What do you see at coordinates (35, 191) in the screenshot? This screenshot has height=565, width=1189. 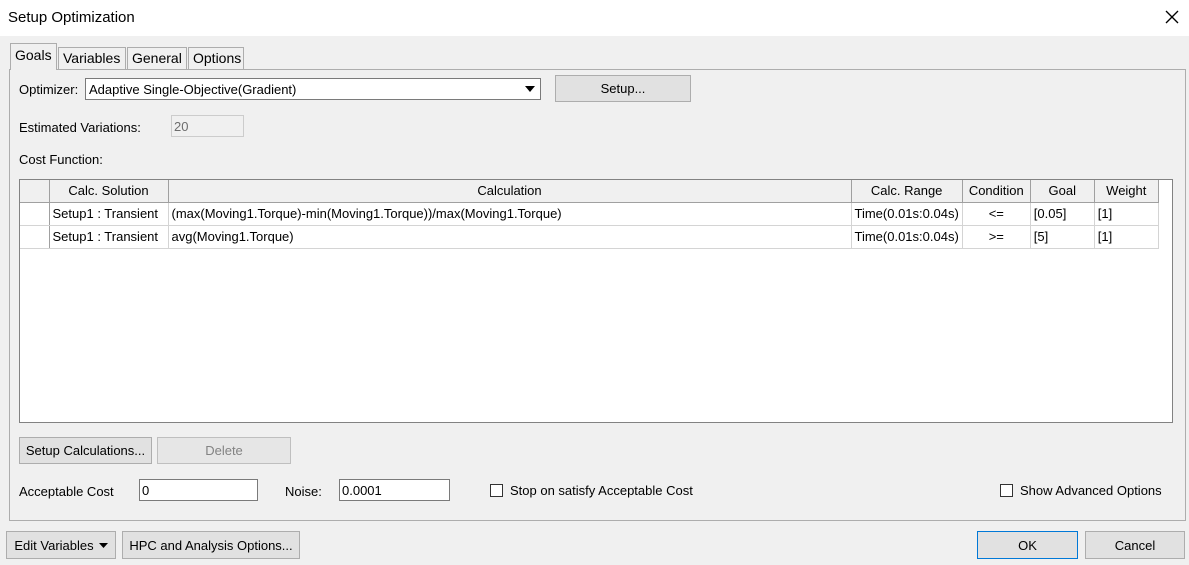 I see `row-header-corner` at bounding box center [35, 191].